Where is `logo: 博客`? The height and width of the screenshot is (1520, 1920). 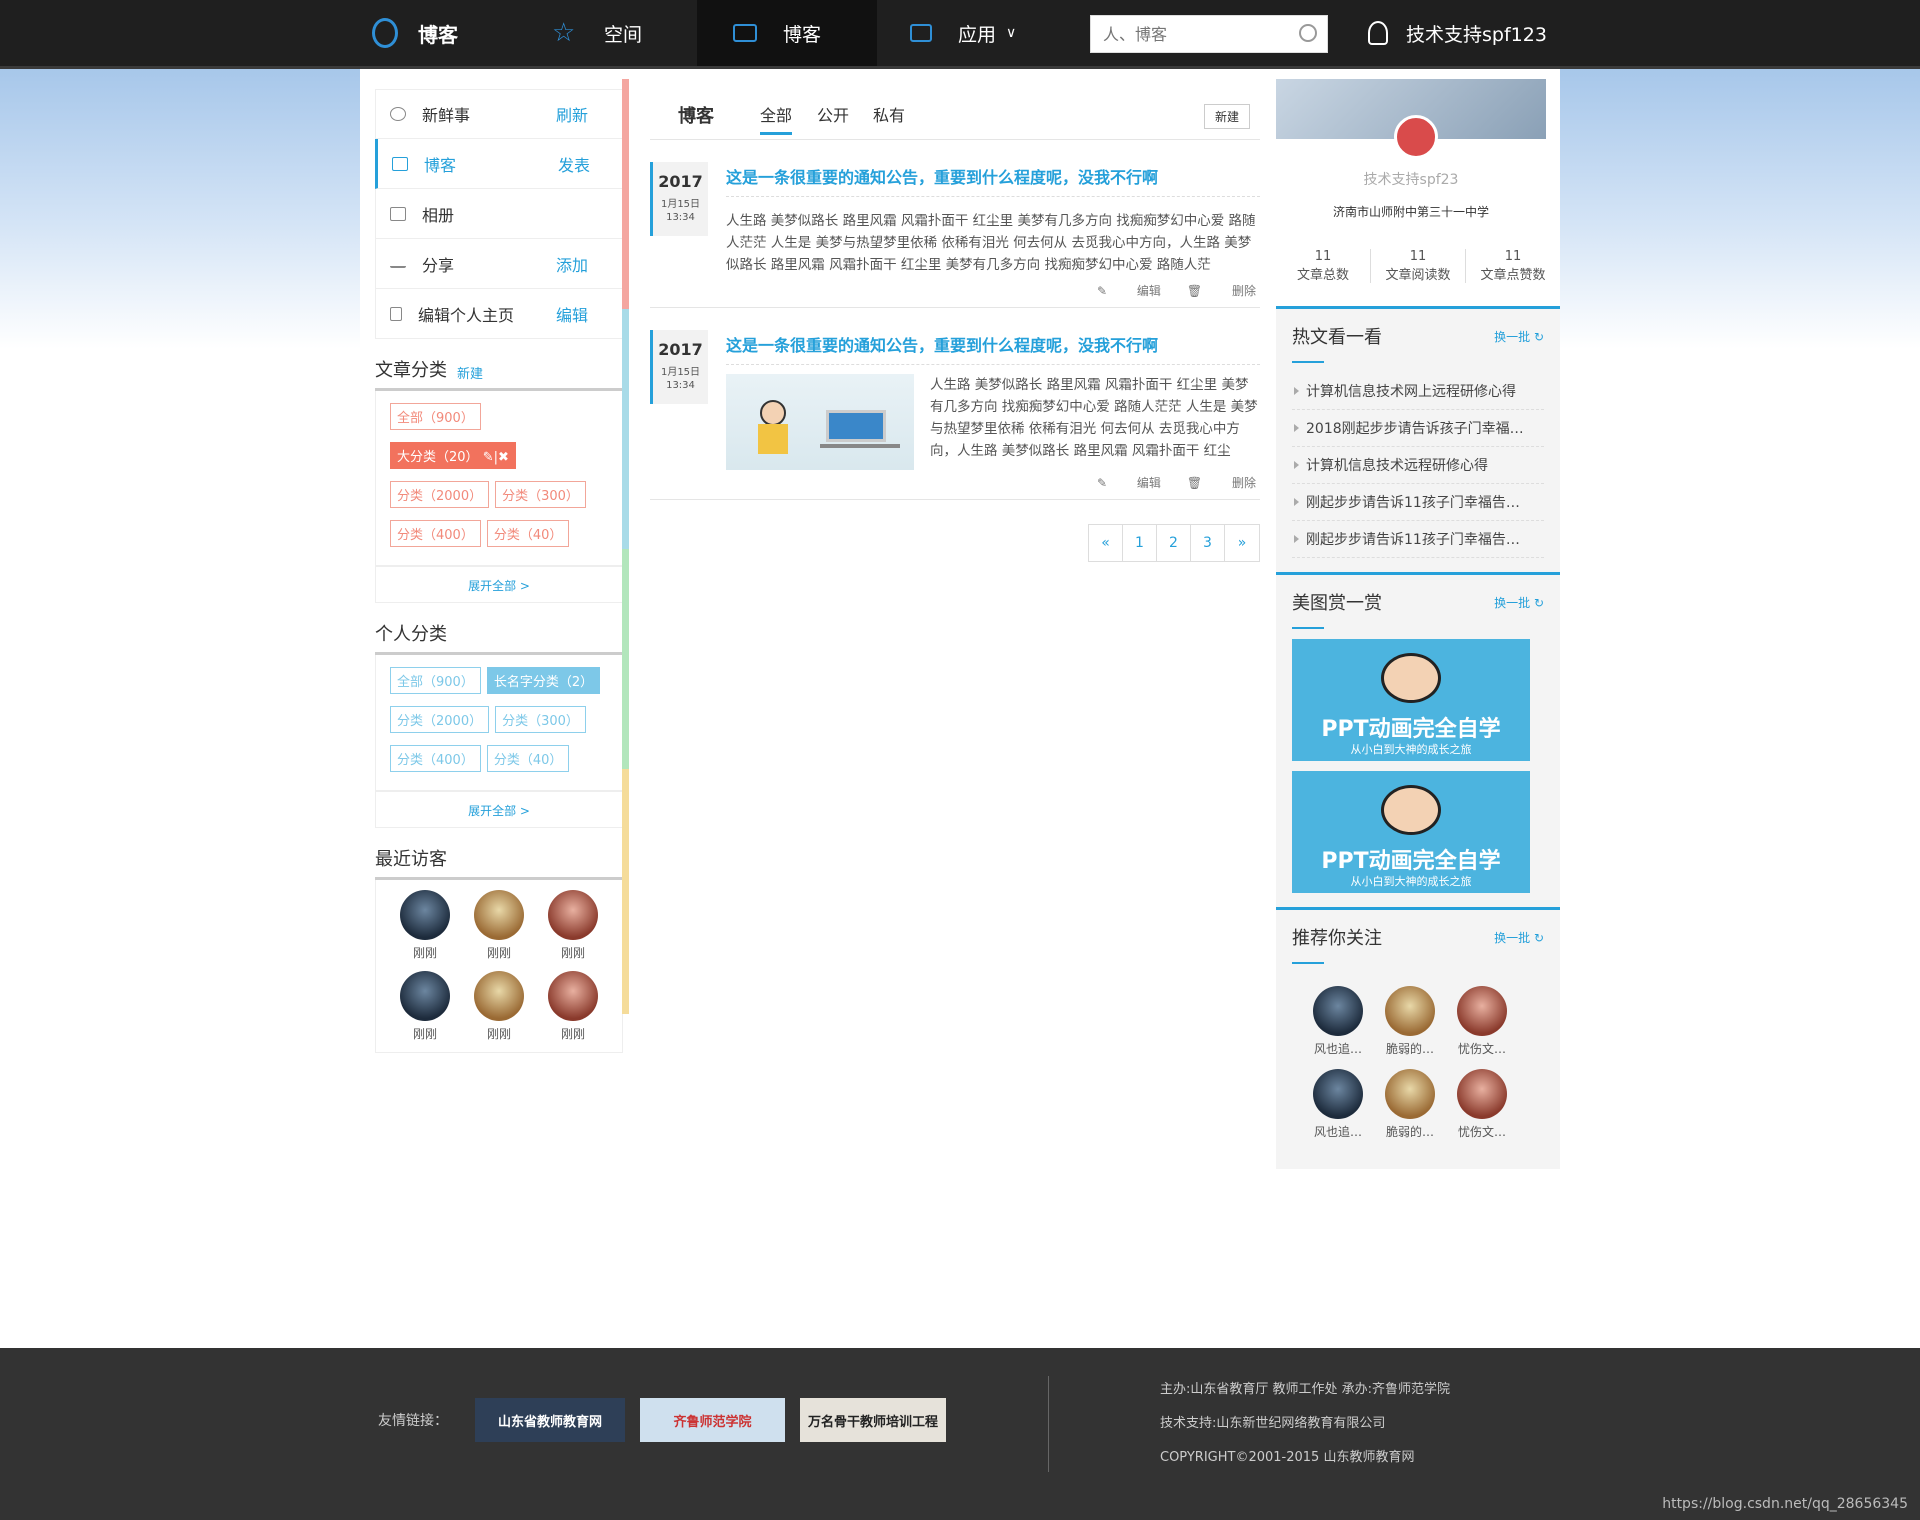 logo: 博客 is located at coordinates (415, 33).